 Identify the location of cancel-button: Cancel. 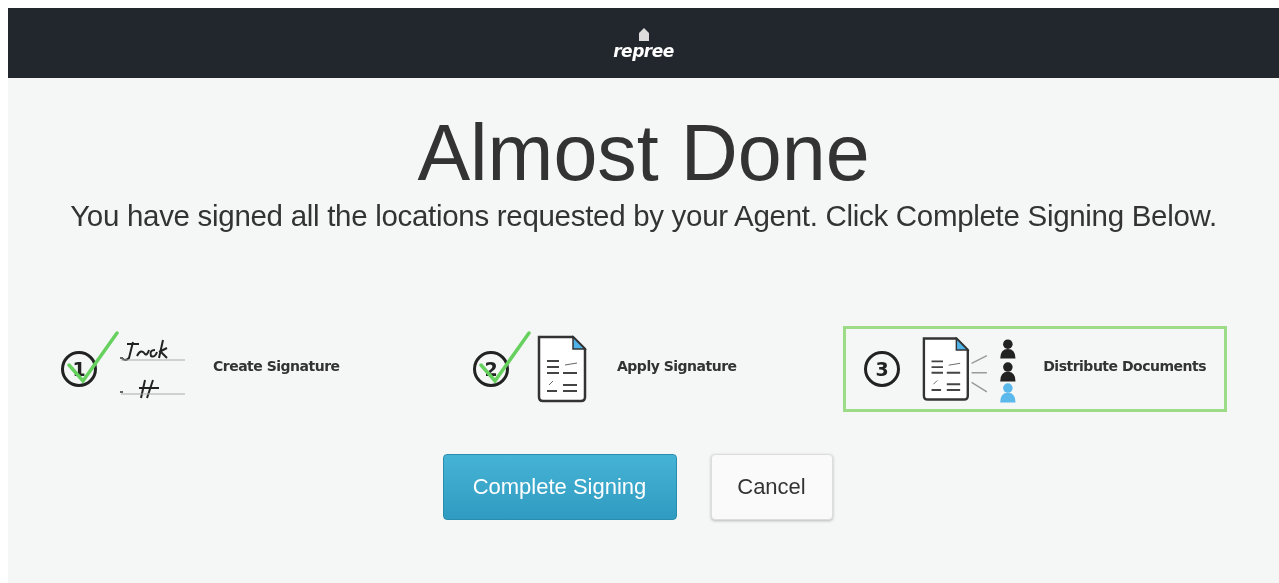
(771, 487).